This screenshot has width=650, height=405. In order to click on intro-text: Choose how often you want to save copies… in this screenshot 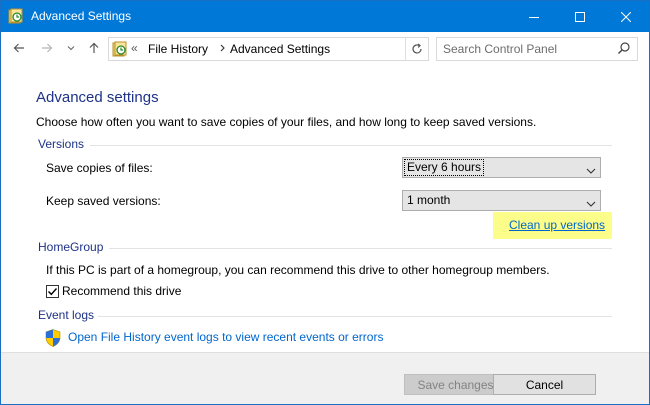, I will do `click(286, 122)`.